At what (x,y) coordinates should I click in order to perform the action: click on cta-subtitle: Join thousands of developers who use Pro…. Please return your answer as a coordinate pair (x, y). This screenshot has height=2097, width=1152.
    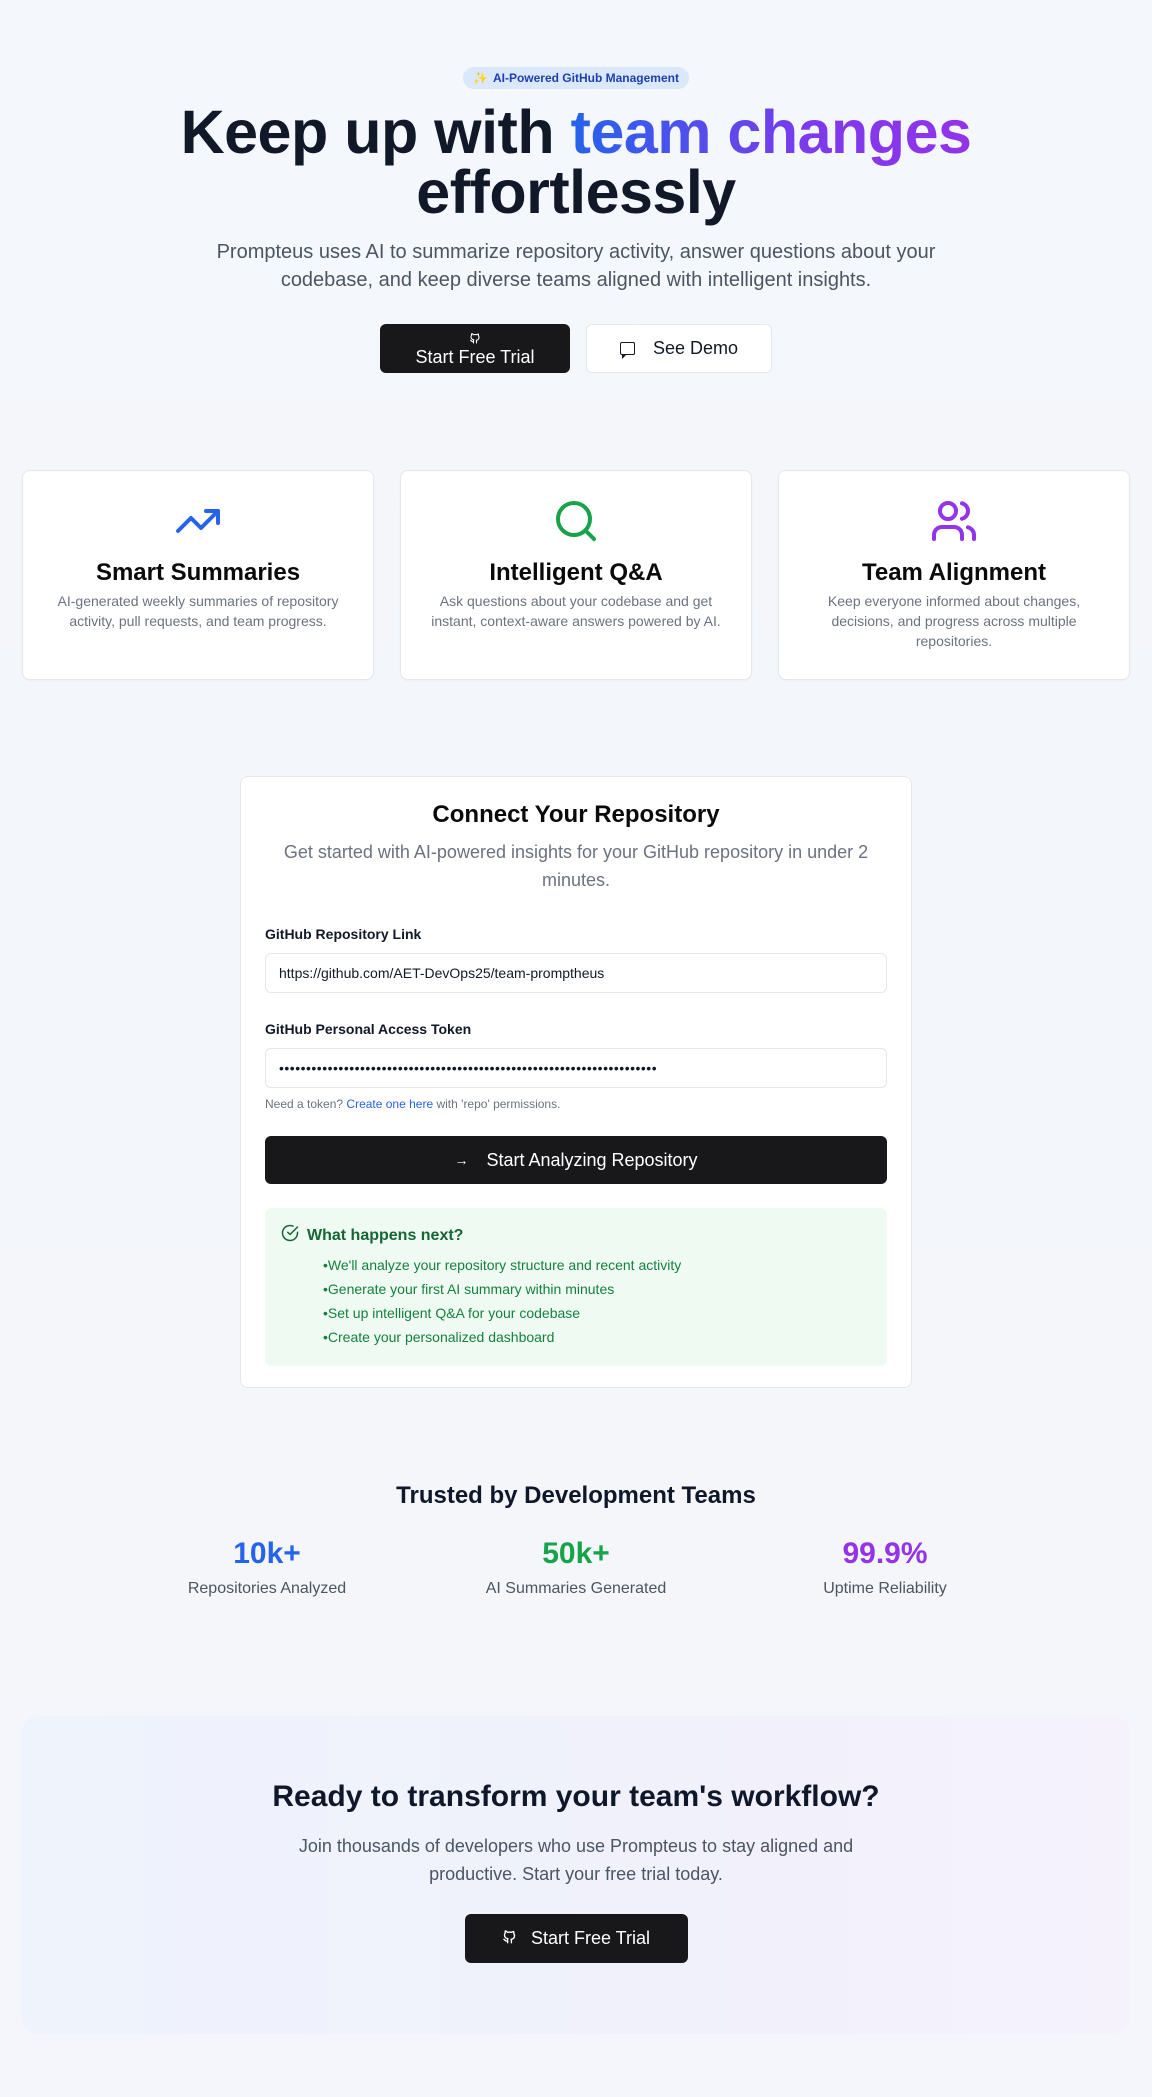
    Looking at the image, I should click on (576, 1860).